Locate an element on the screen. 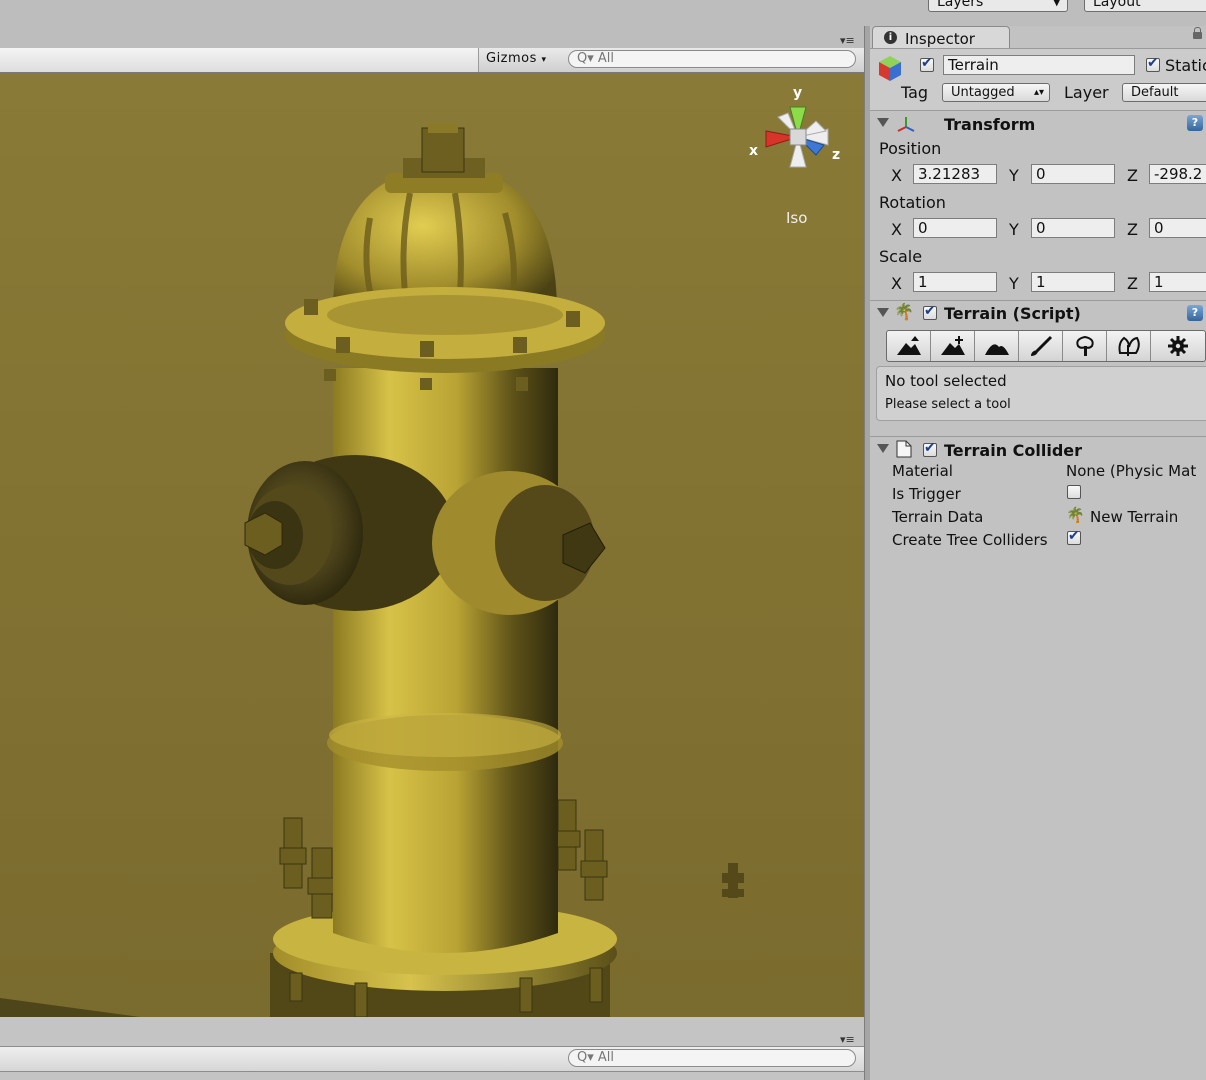 The height and width of the screenshot is (1080, 1206). top-toolbar: Layers ▼ Layout is located at coordinates (603, 13).